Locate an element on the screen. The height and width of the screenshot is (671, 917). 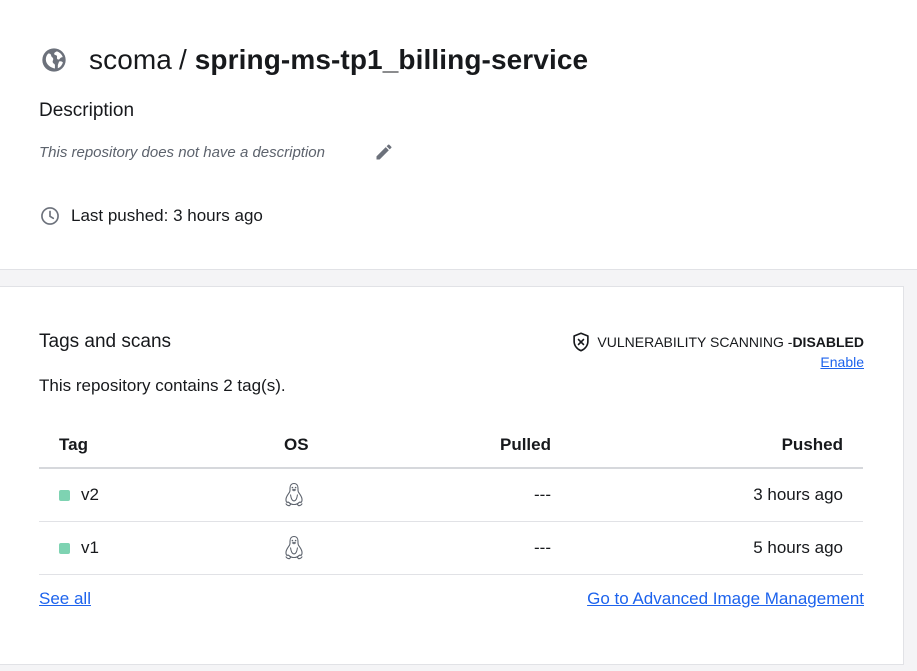
vuln-status: DISABLED is located at coordinates (828, 342).